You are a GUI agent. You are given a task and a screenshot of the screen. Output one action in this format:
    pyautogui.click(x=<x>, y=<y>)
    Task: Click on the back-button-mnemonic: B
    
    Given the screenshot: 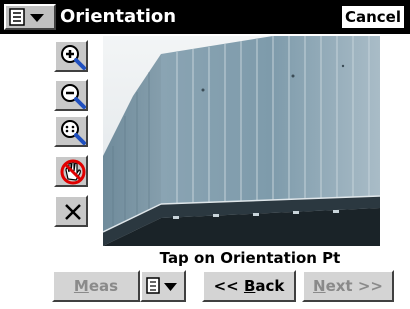 What is the action you would take?
    pyautogui.click(x=249, y=286)
    